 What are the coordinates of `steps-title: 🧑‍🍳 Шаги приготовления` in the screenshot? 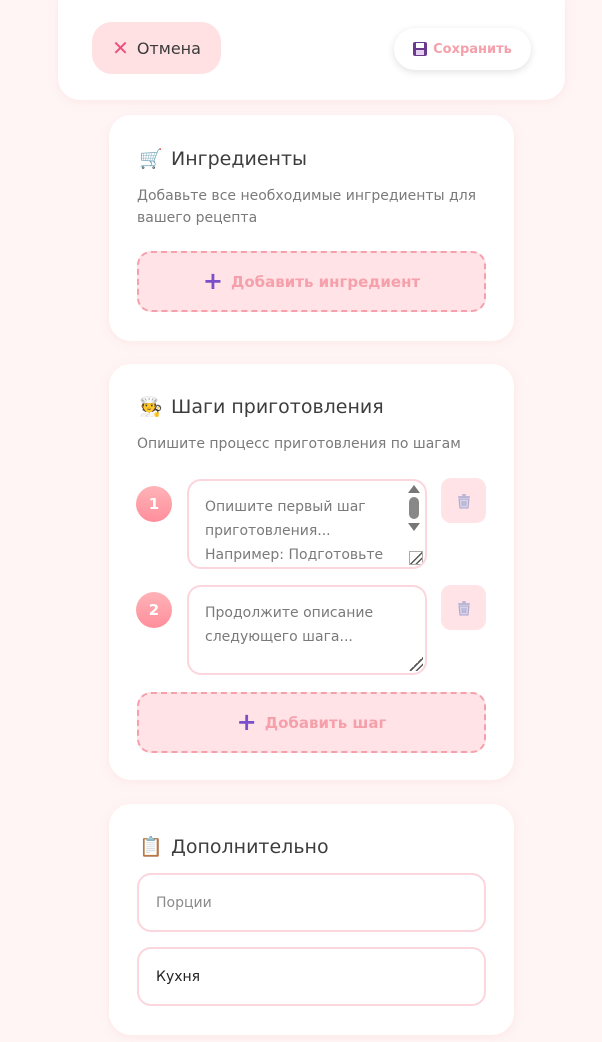 It's located at (261, 407).